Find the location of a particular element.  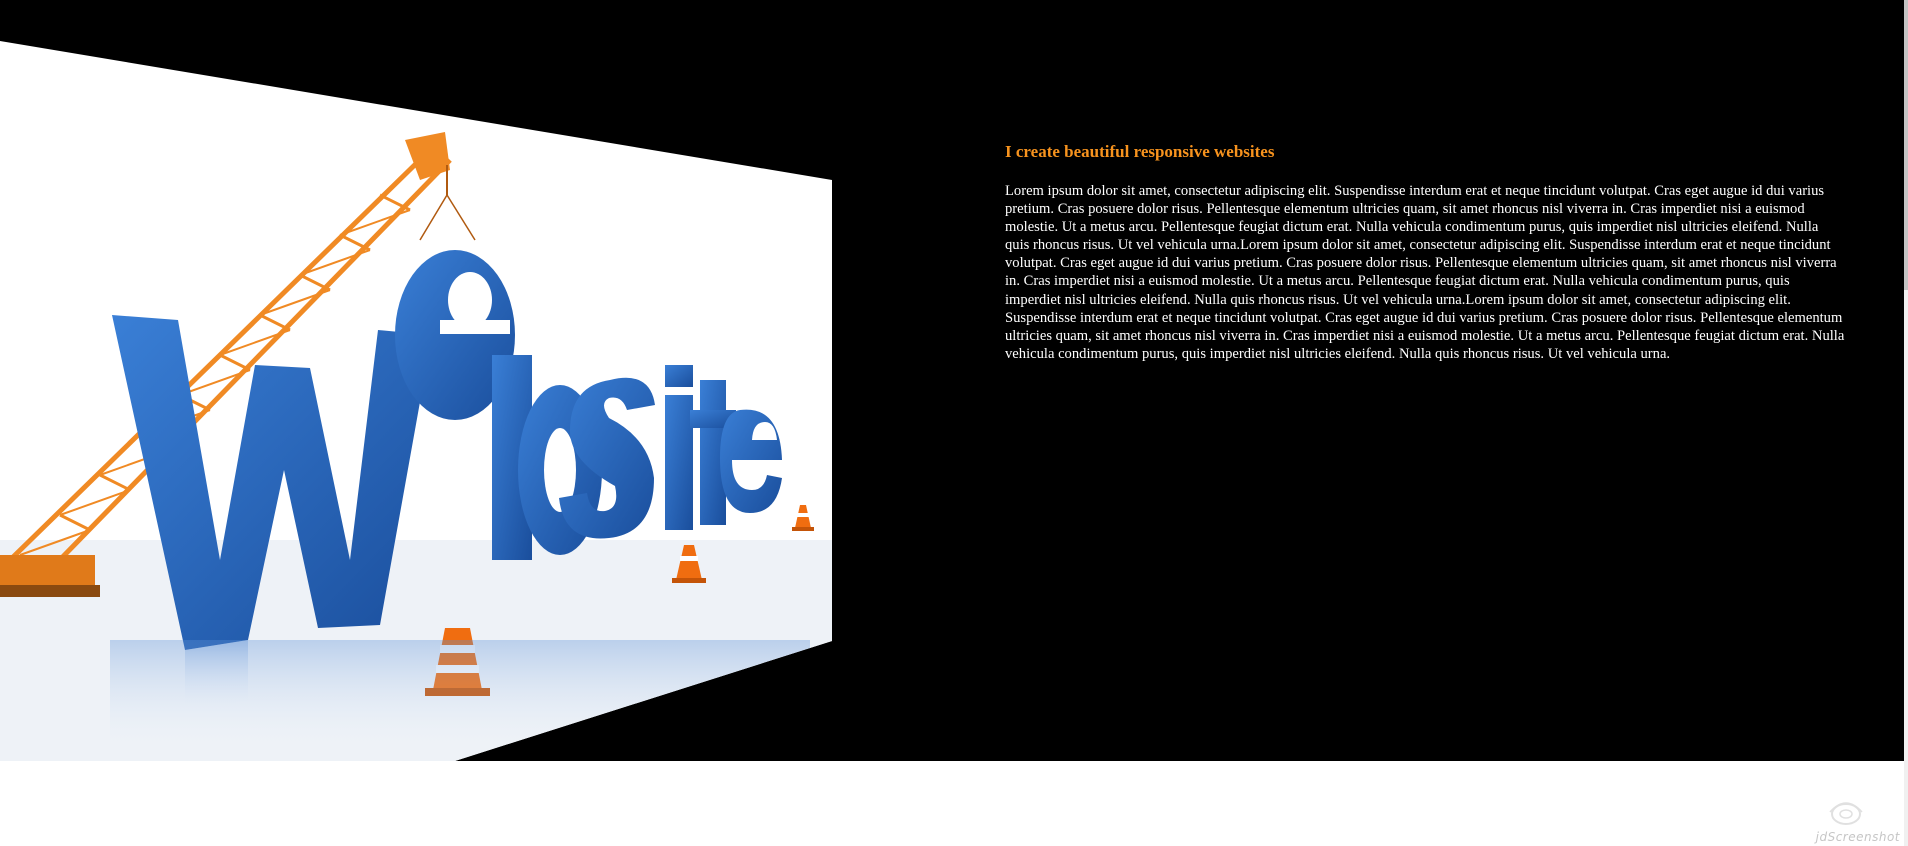

letter-reflection is located at coordinates (460, 700).